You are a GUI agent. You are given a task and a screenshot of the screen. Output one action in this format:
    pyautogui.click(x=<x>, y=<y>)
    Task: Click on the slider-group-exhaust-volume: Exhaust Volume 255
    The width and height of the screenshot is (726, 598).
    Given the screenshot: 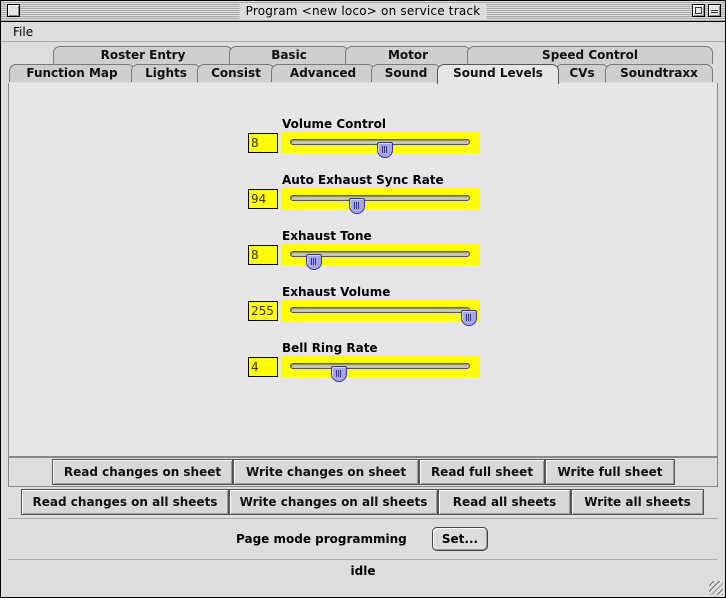 What is the action you would take?
    pyautogui.click(x=368, y=311)
    